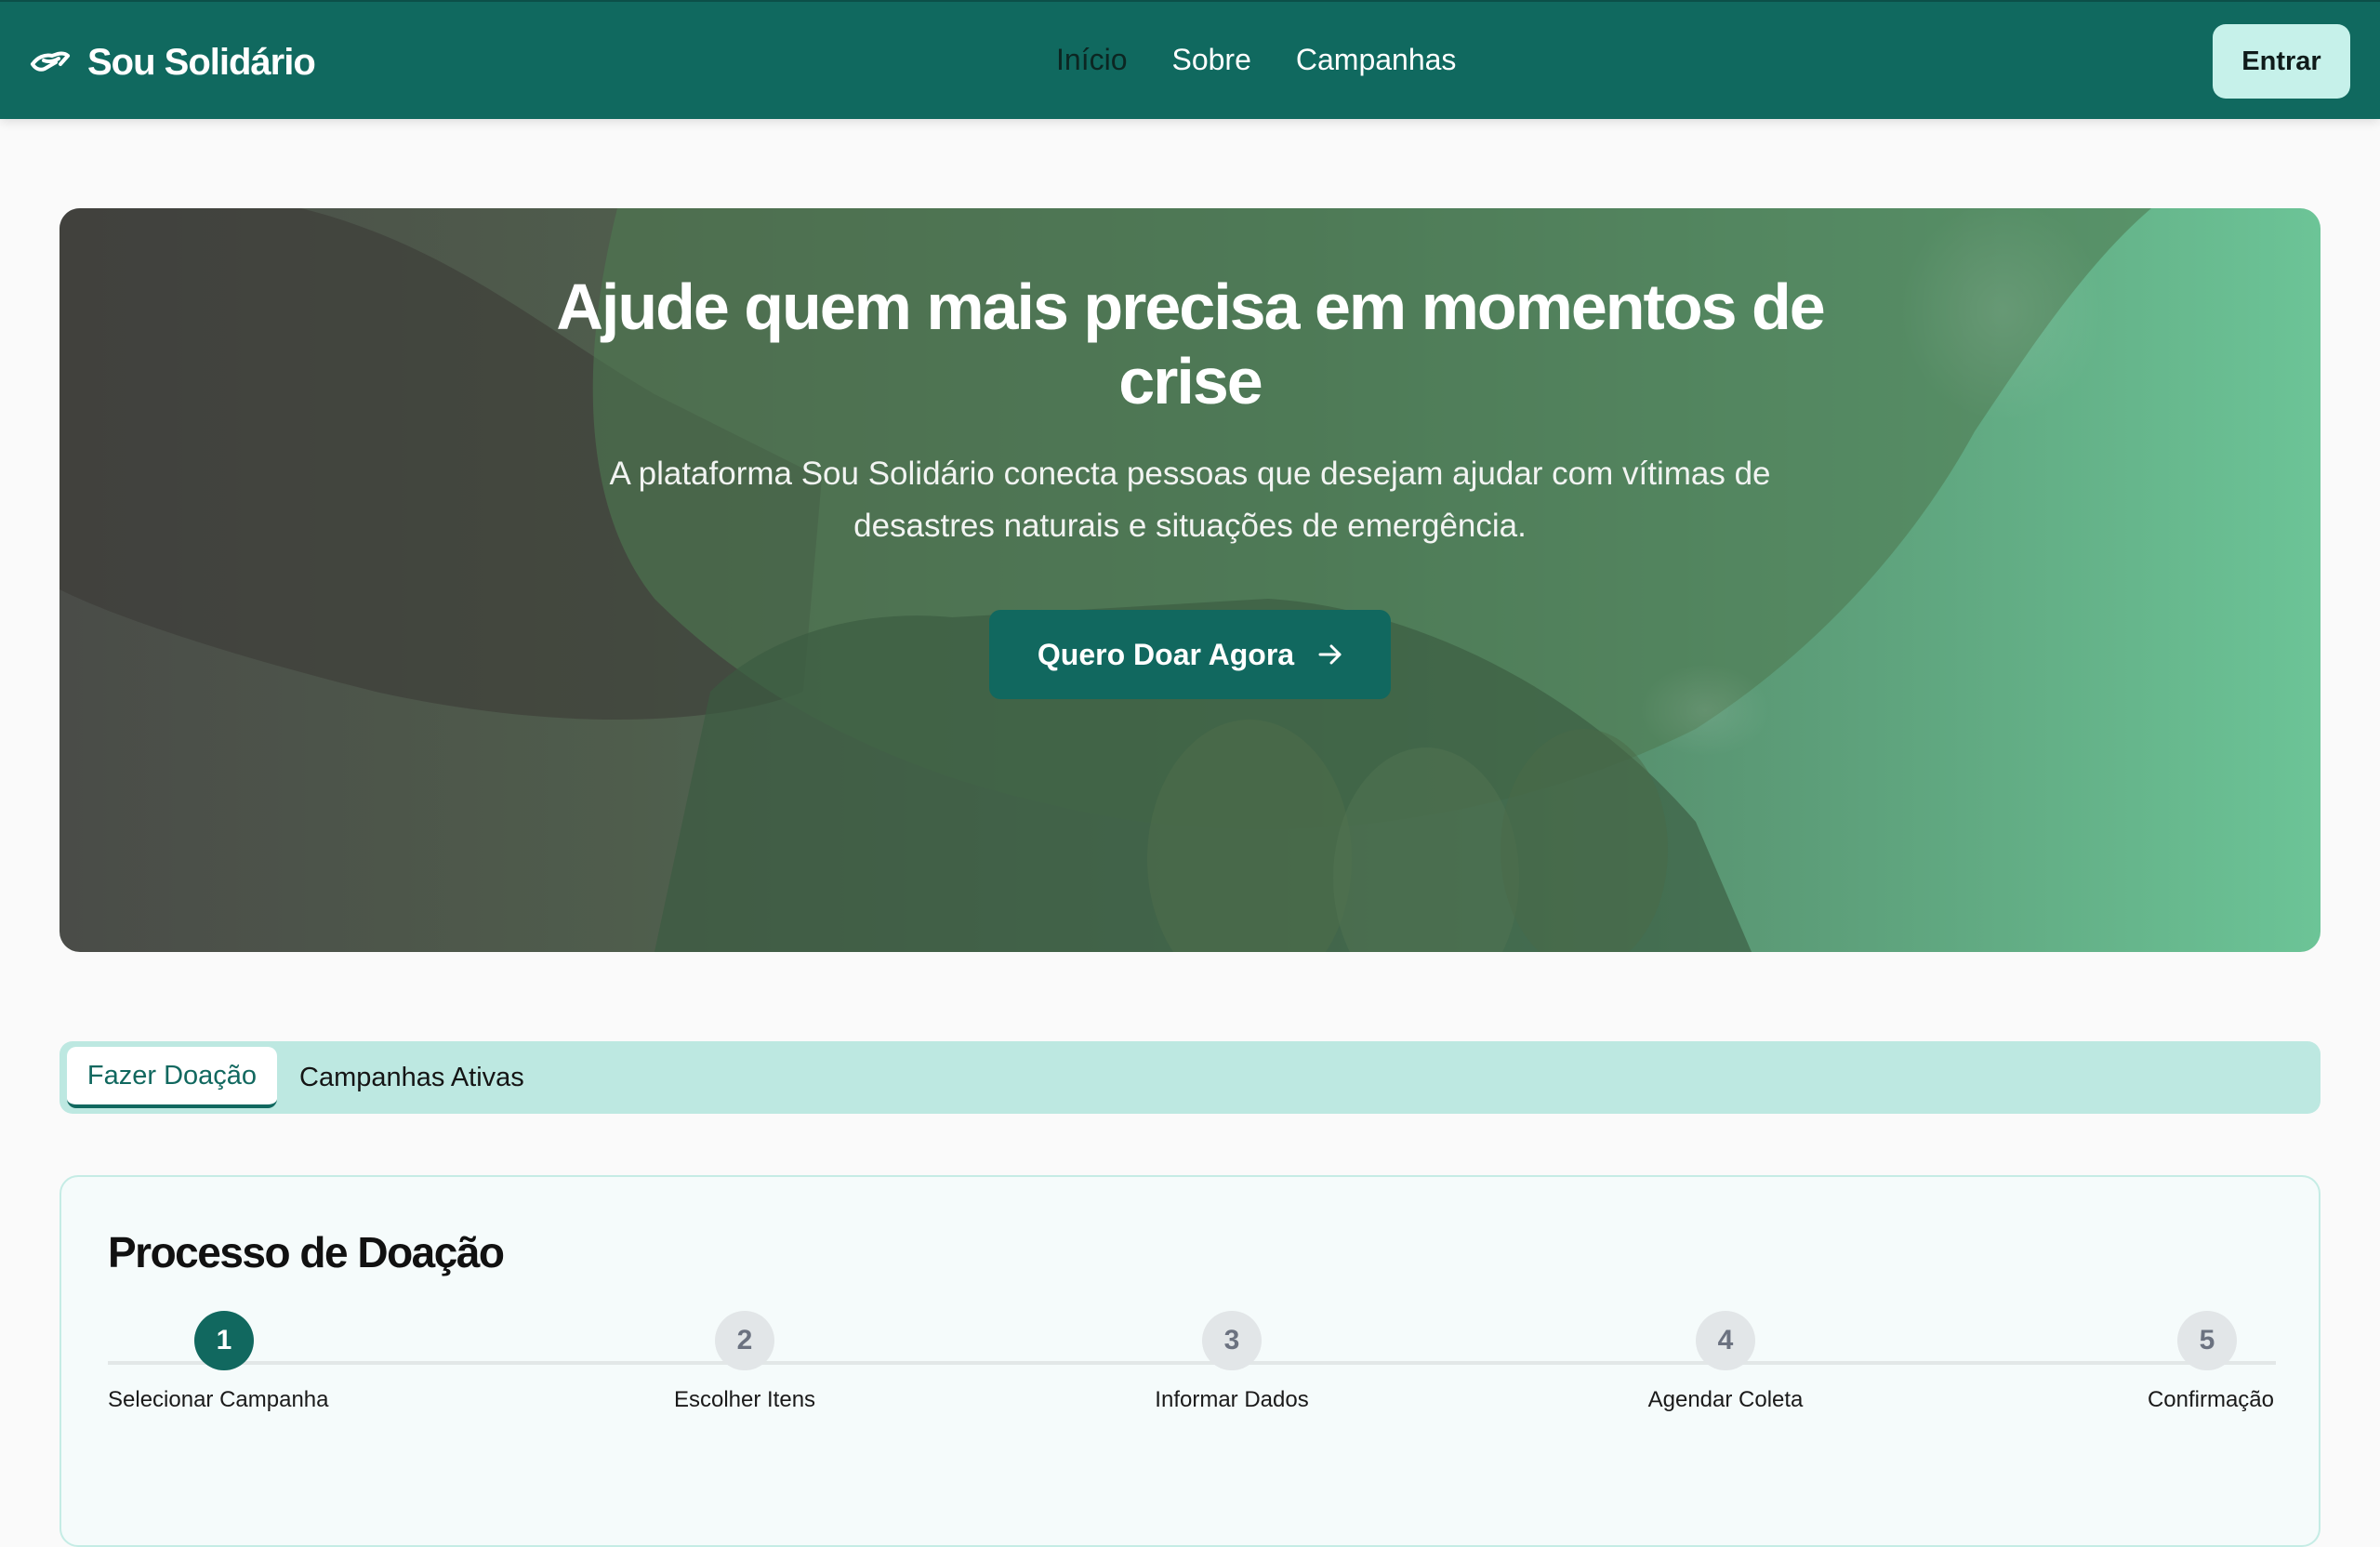 The height and width of the screenshot is (1547, 2380). Describe the element at coordinates (1232, 1399) in the screenshot. I see `step-3-label: Informar Dados` at that location.